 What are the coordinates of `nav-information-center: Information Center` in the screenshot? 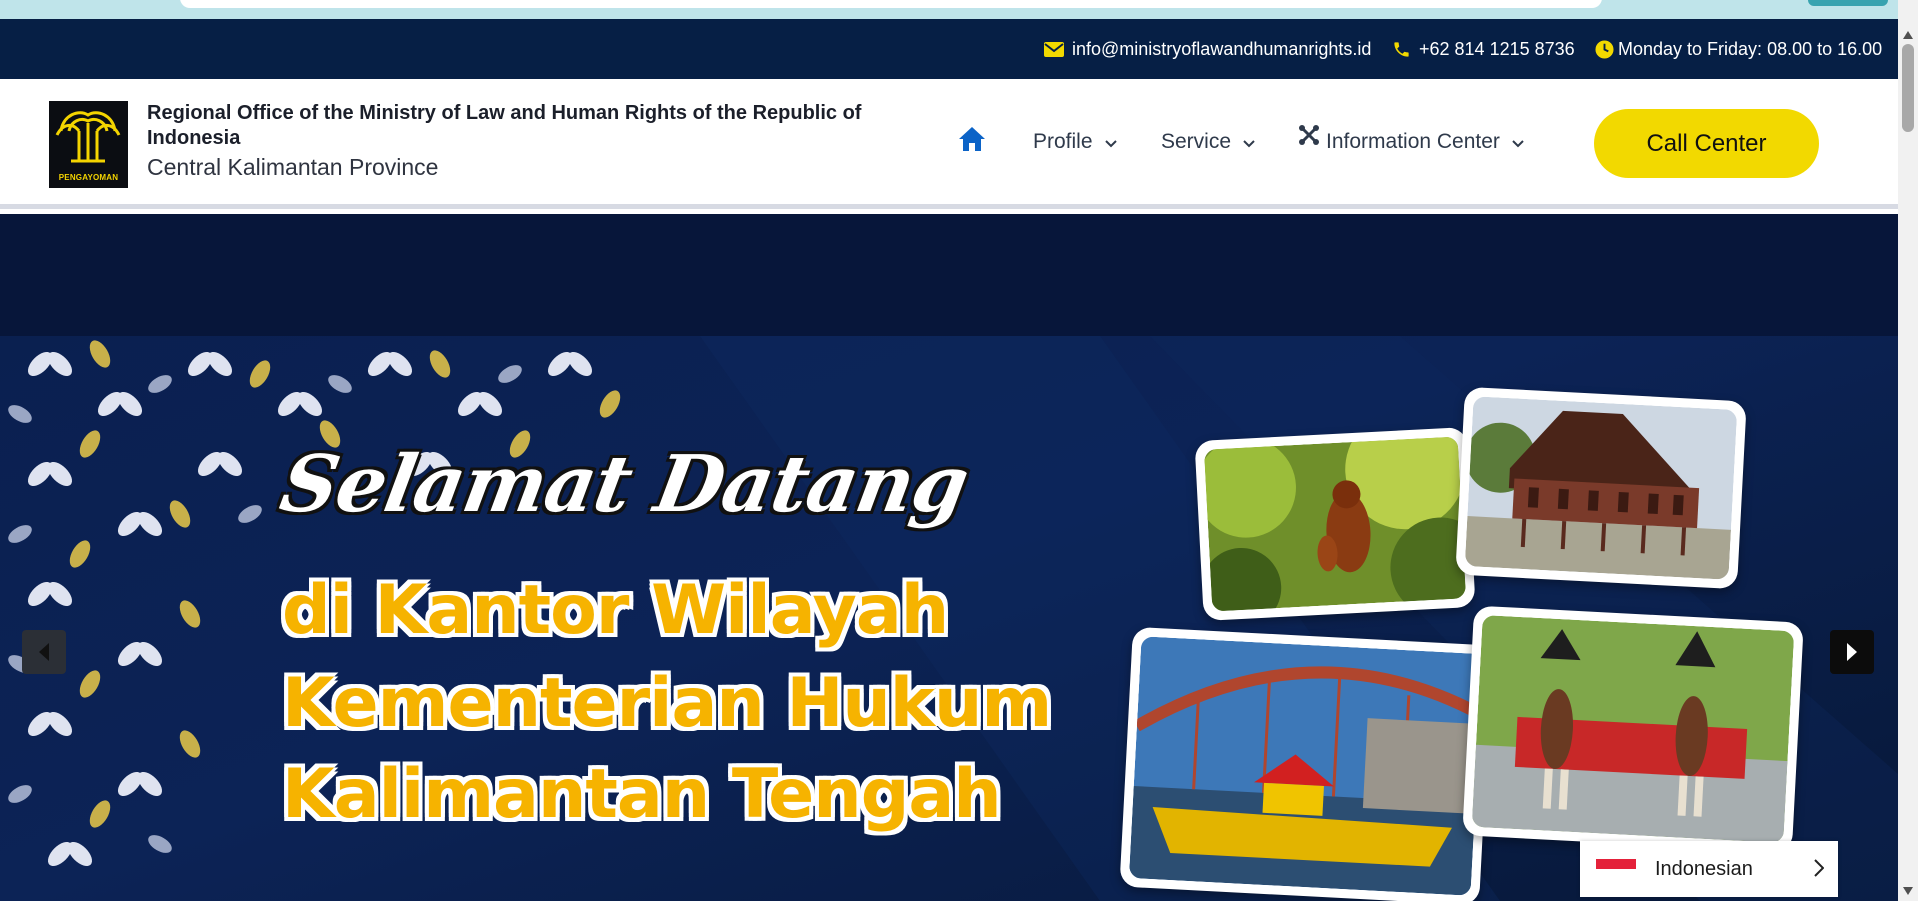 It's located at (1411, 141).